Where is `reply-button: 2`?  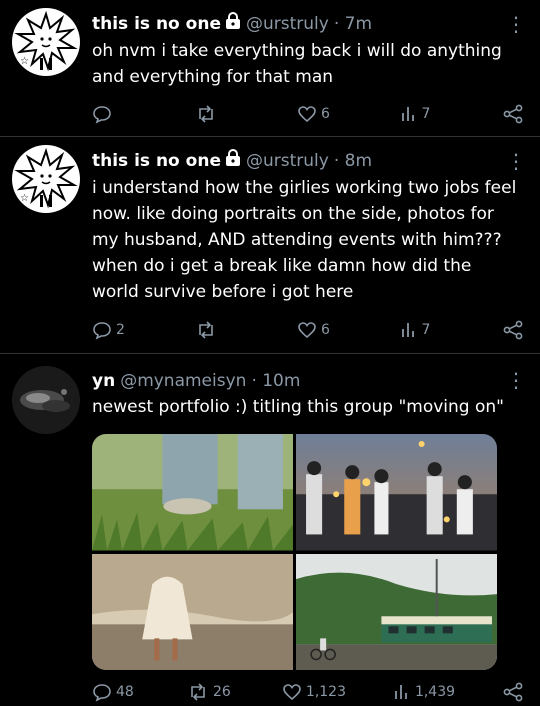 reply-button: 2 is located at coordinates (116, 330).